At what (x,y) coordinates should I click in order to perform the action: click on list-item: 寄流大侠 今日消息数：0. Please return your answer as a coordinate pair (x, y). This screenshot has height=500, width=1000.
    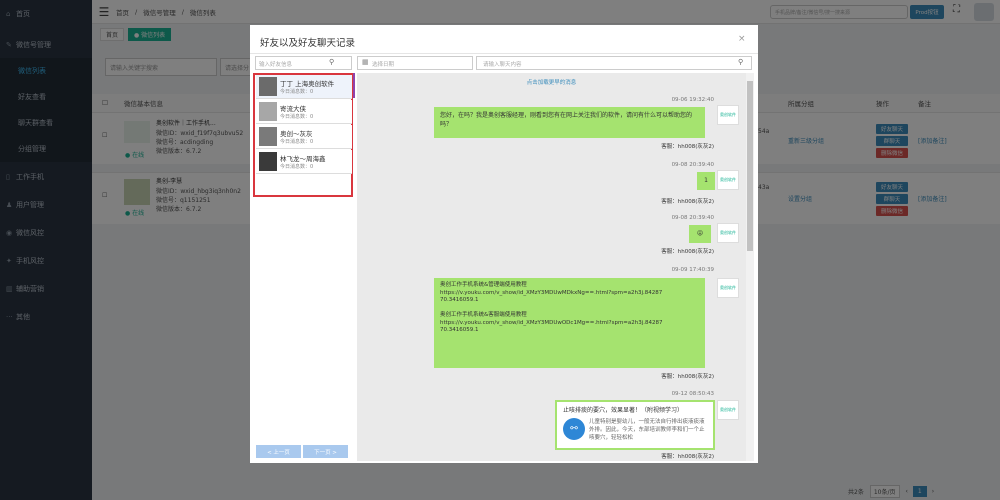
    Looking at the image, I should click on (304, 112).